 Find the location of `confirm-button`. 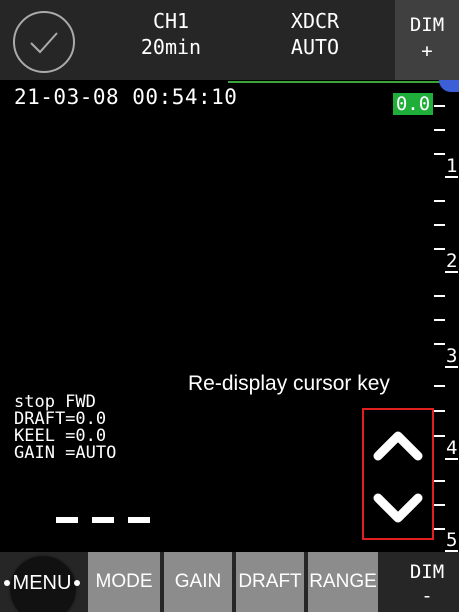

confirm-button is located at coordinates (44, 42).